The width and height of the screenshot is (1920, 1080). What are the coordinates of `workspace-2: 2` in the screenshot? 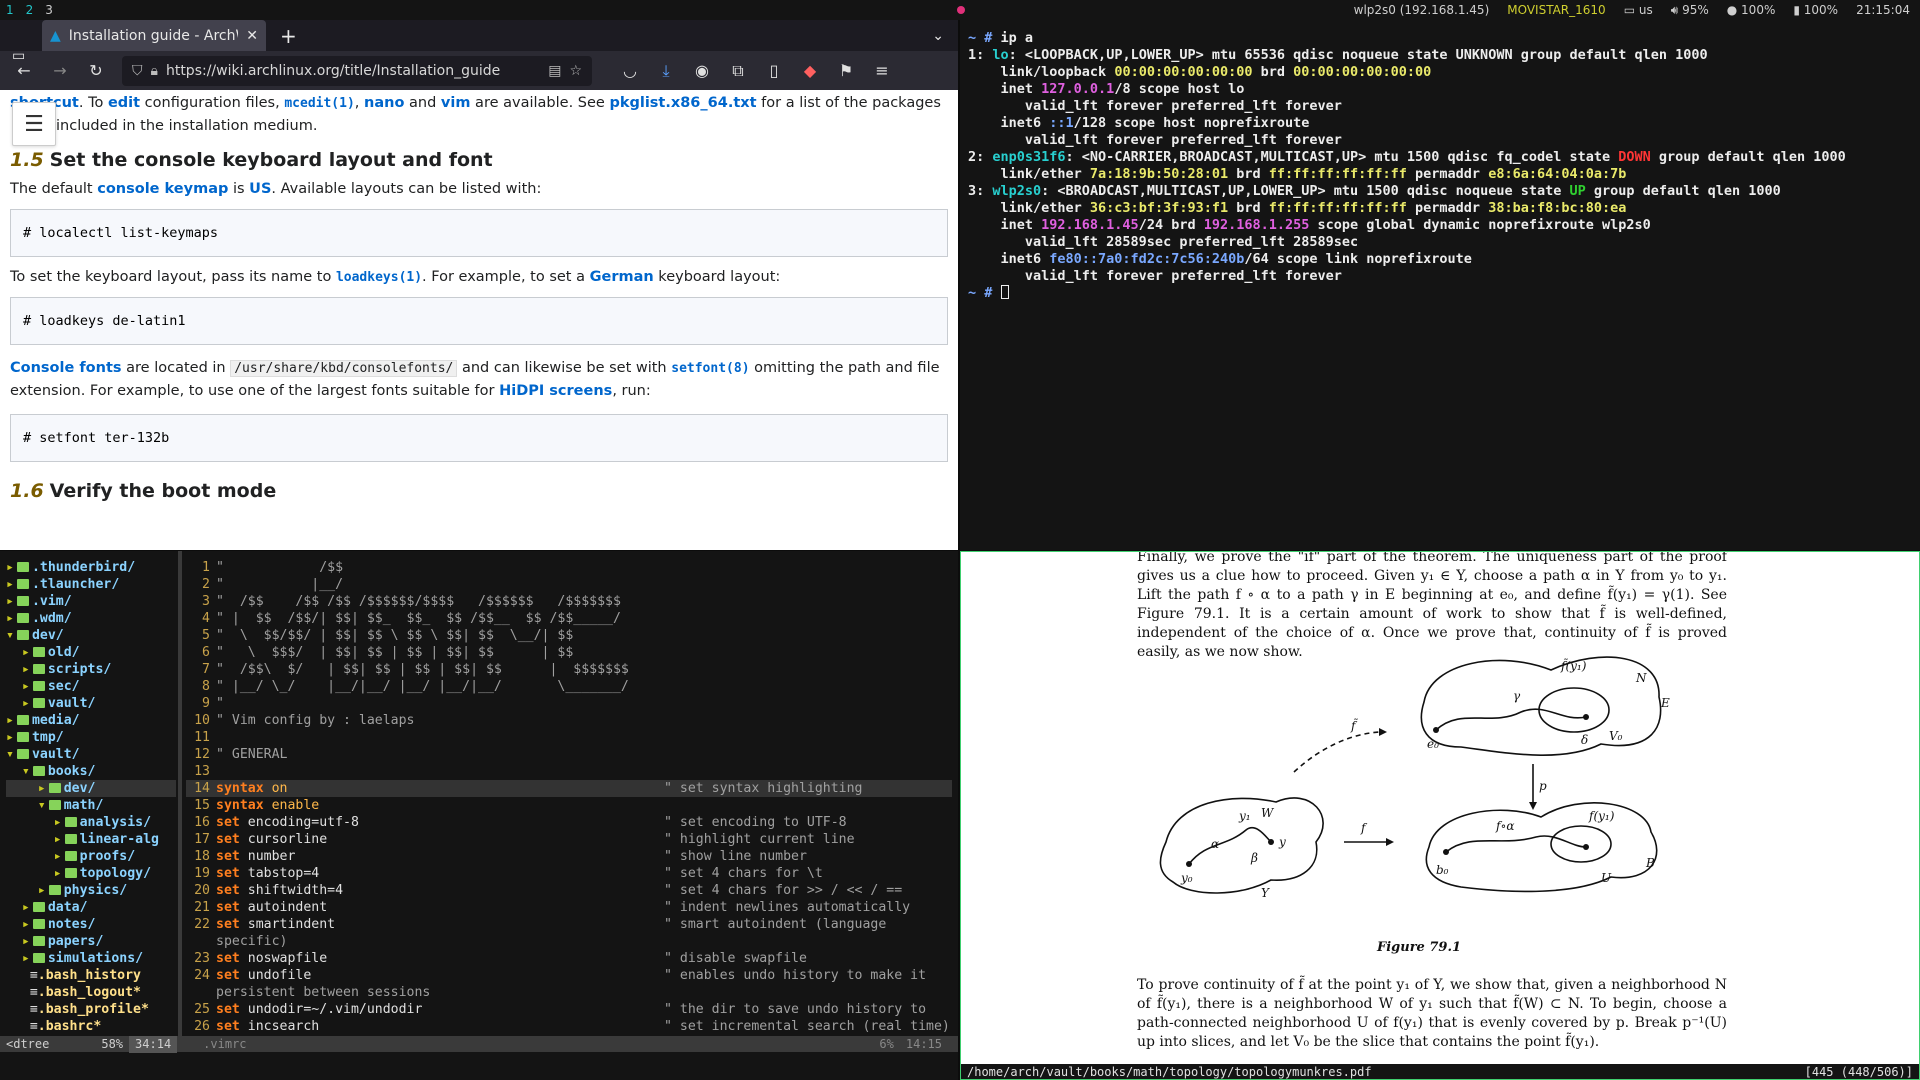 It's located at (30, 10).